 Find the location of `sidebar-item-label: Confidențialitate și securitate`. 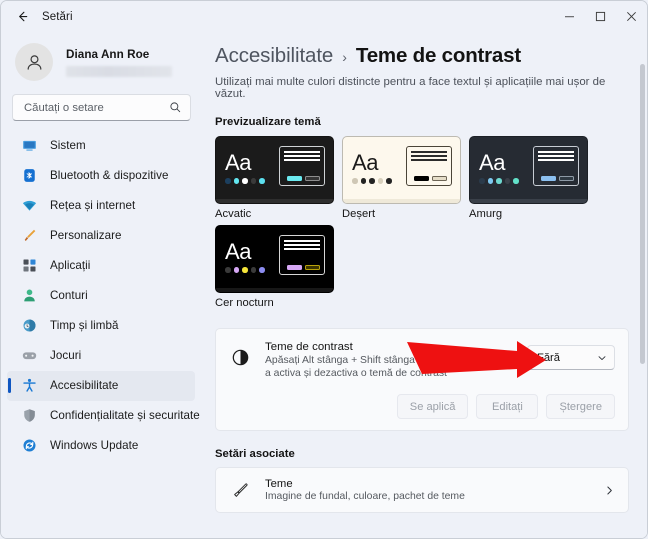

sidebar-item-label: Confidențialitate și securitate is located at coordinates (125, 416).